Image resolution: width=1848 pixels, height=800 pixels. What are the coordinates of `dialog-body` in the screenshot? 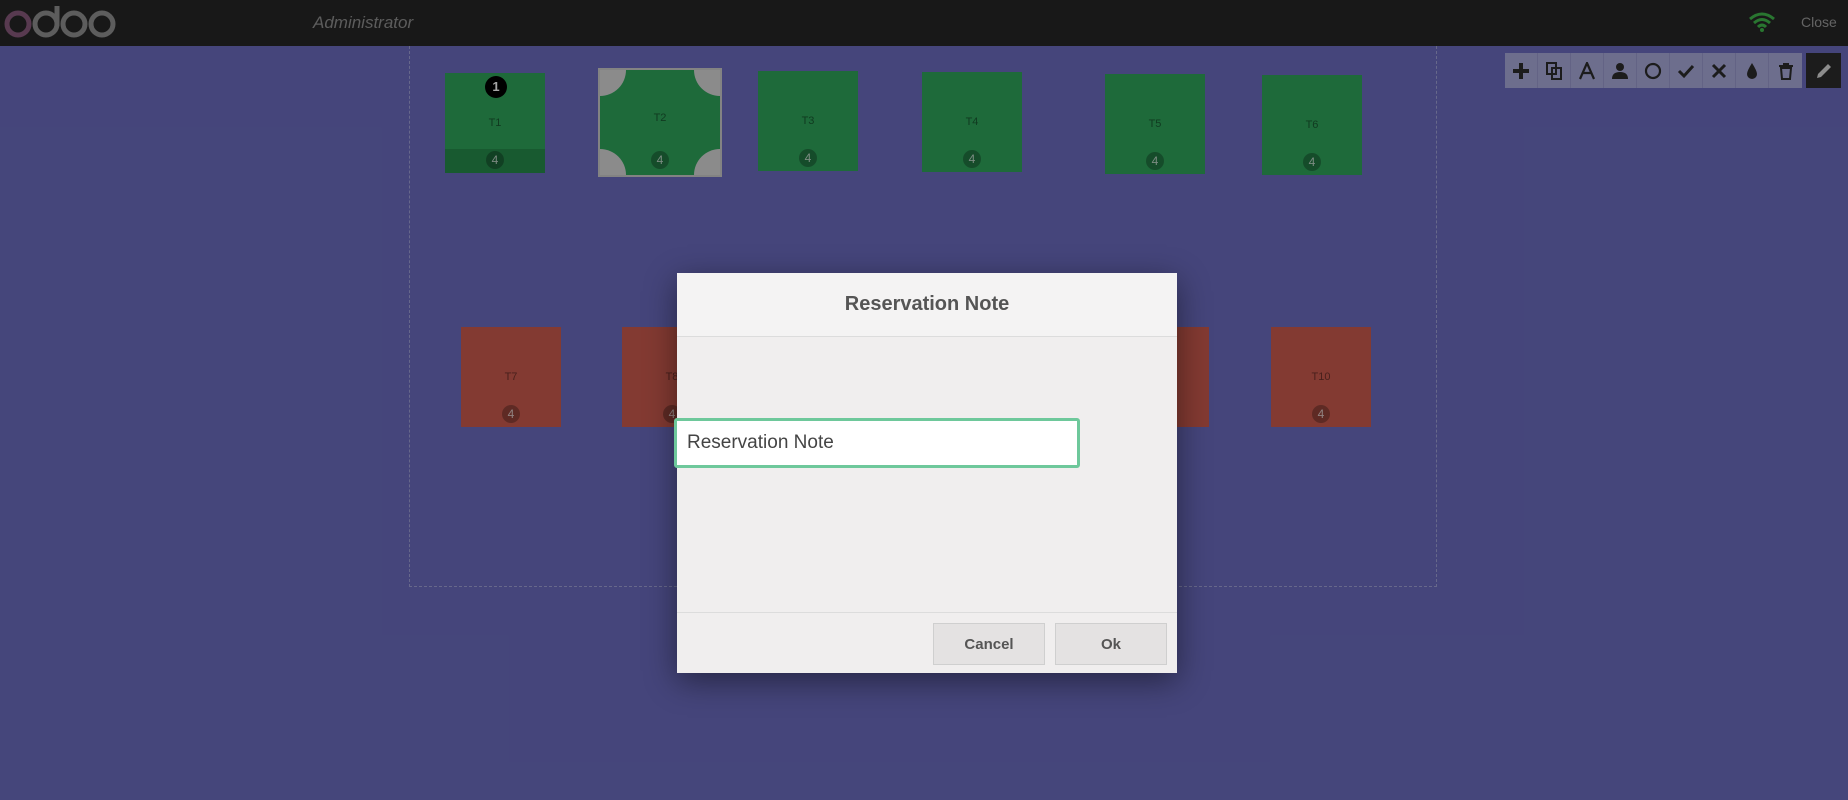 It's located at (925, 474).